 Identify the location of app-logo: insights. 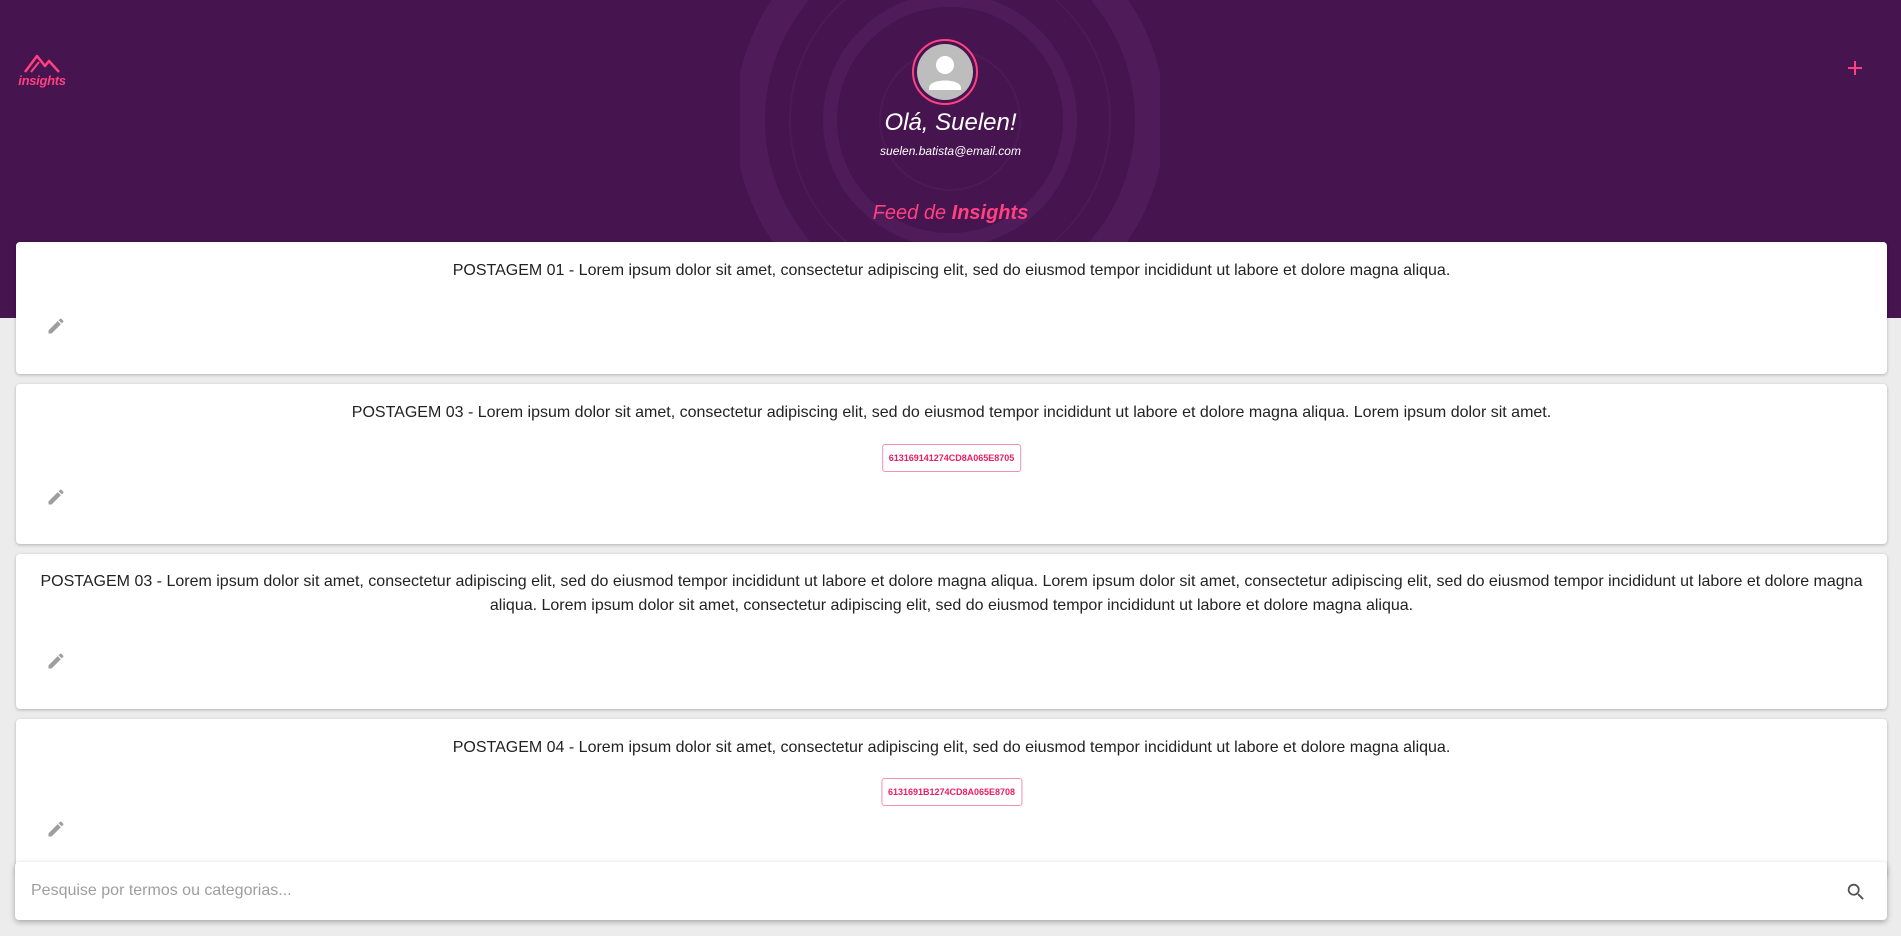
(42, 70).